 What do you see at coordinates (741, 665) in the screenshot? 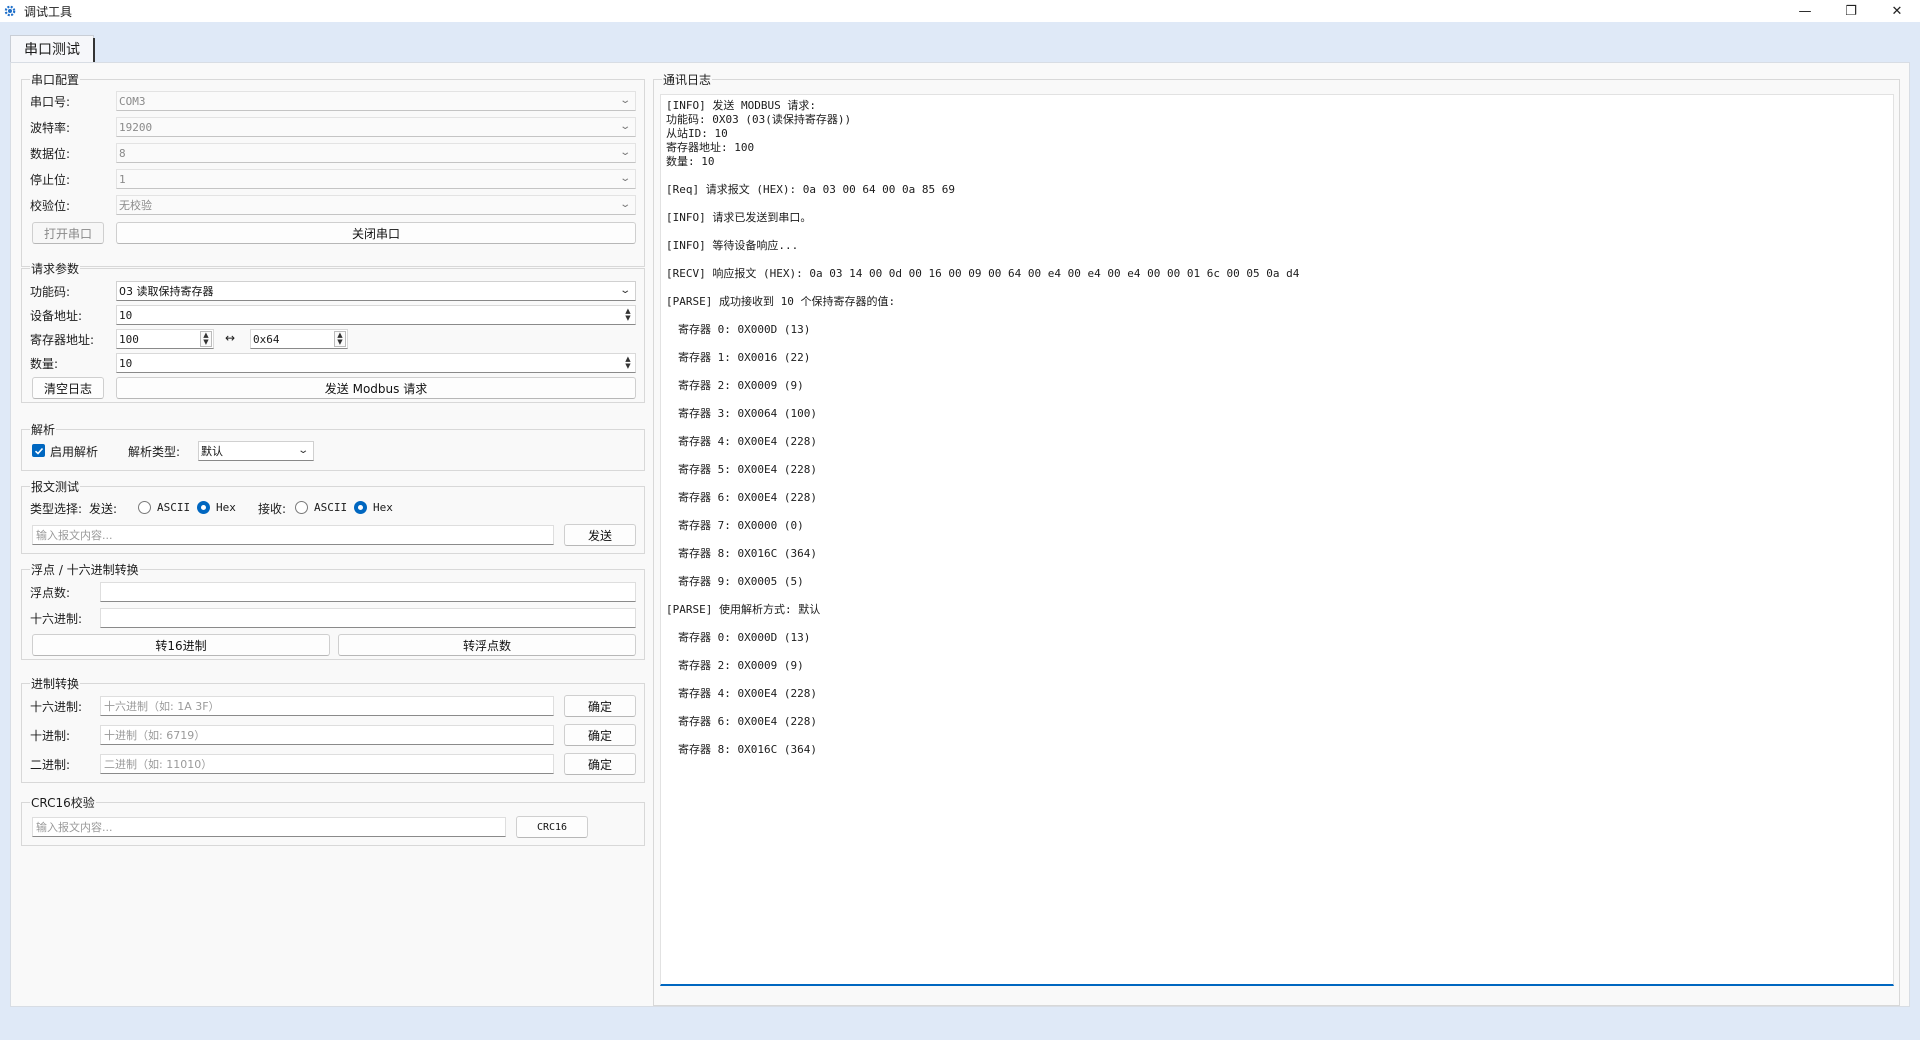
I see `log-line: 寄存器 2: 0X0009 (9)` at bounding box center [741, 665].